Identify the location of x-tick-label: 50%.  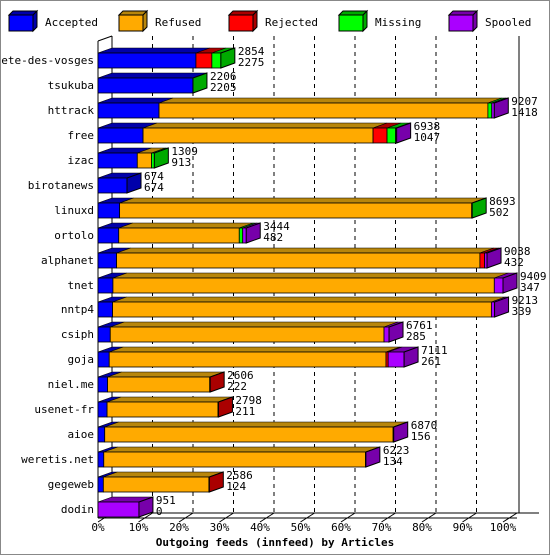
(301, 527).